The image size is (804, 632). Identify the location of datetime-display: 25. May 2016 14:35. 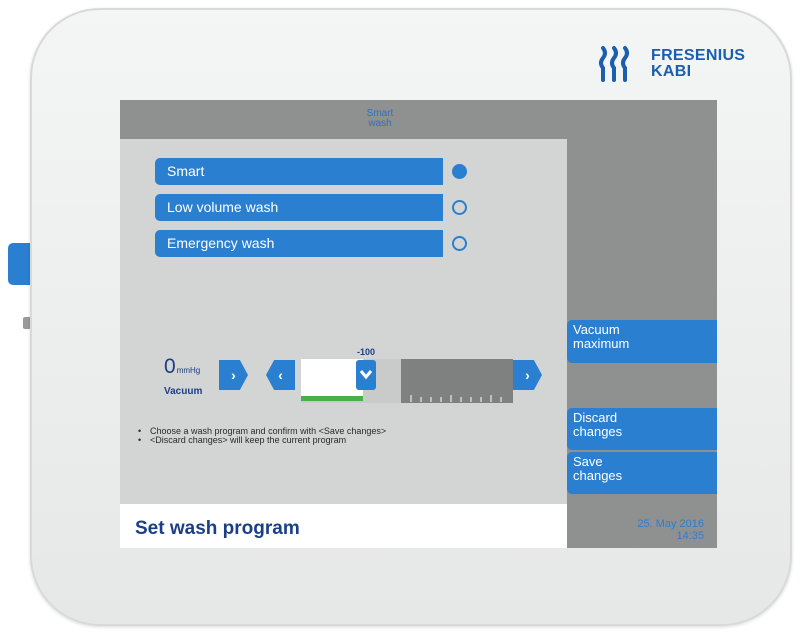
(652, 530).